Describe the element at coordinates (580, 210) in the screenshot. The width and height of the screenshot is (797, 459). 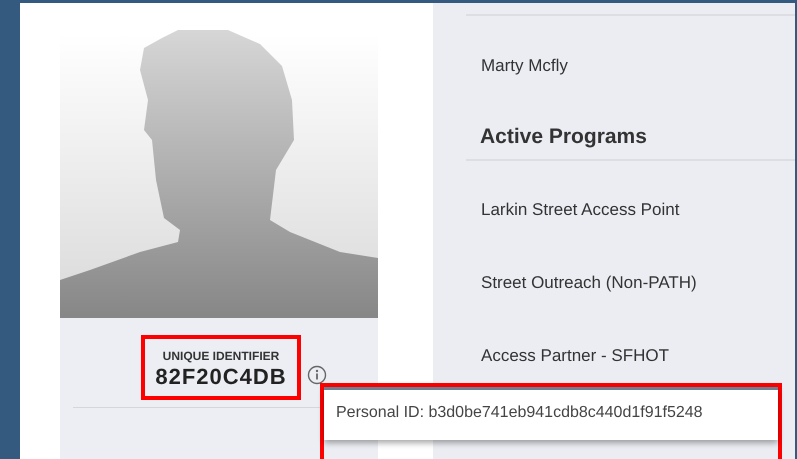
I see `program-item: Larkin Street Access Point` at that location.